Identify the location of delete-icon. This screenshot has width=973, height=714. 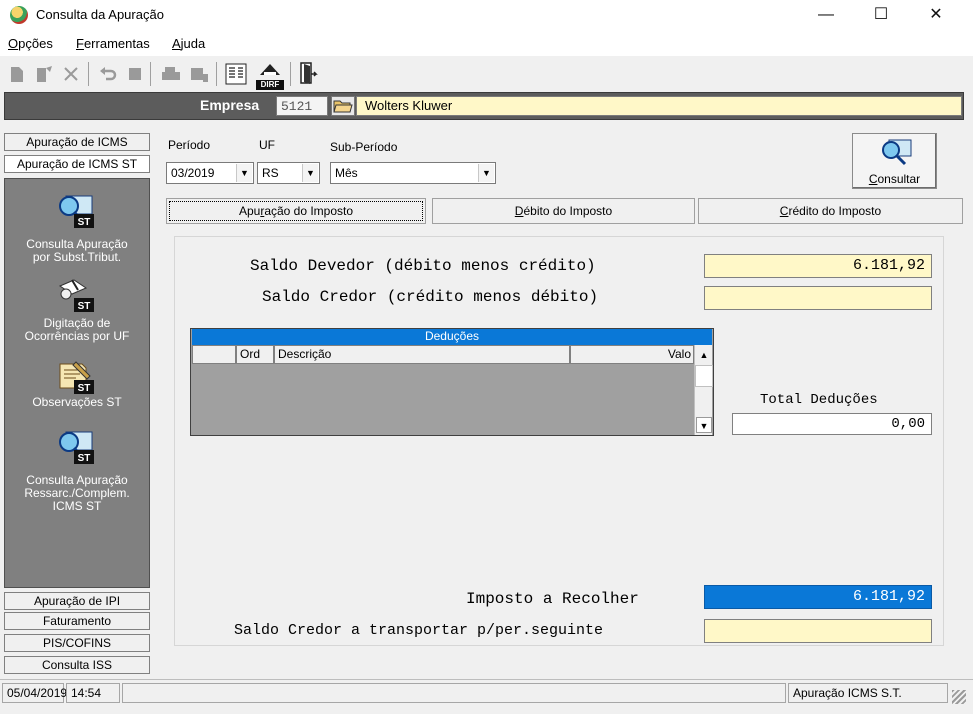
(71, 74).